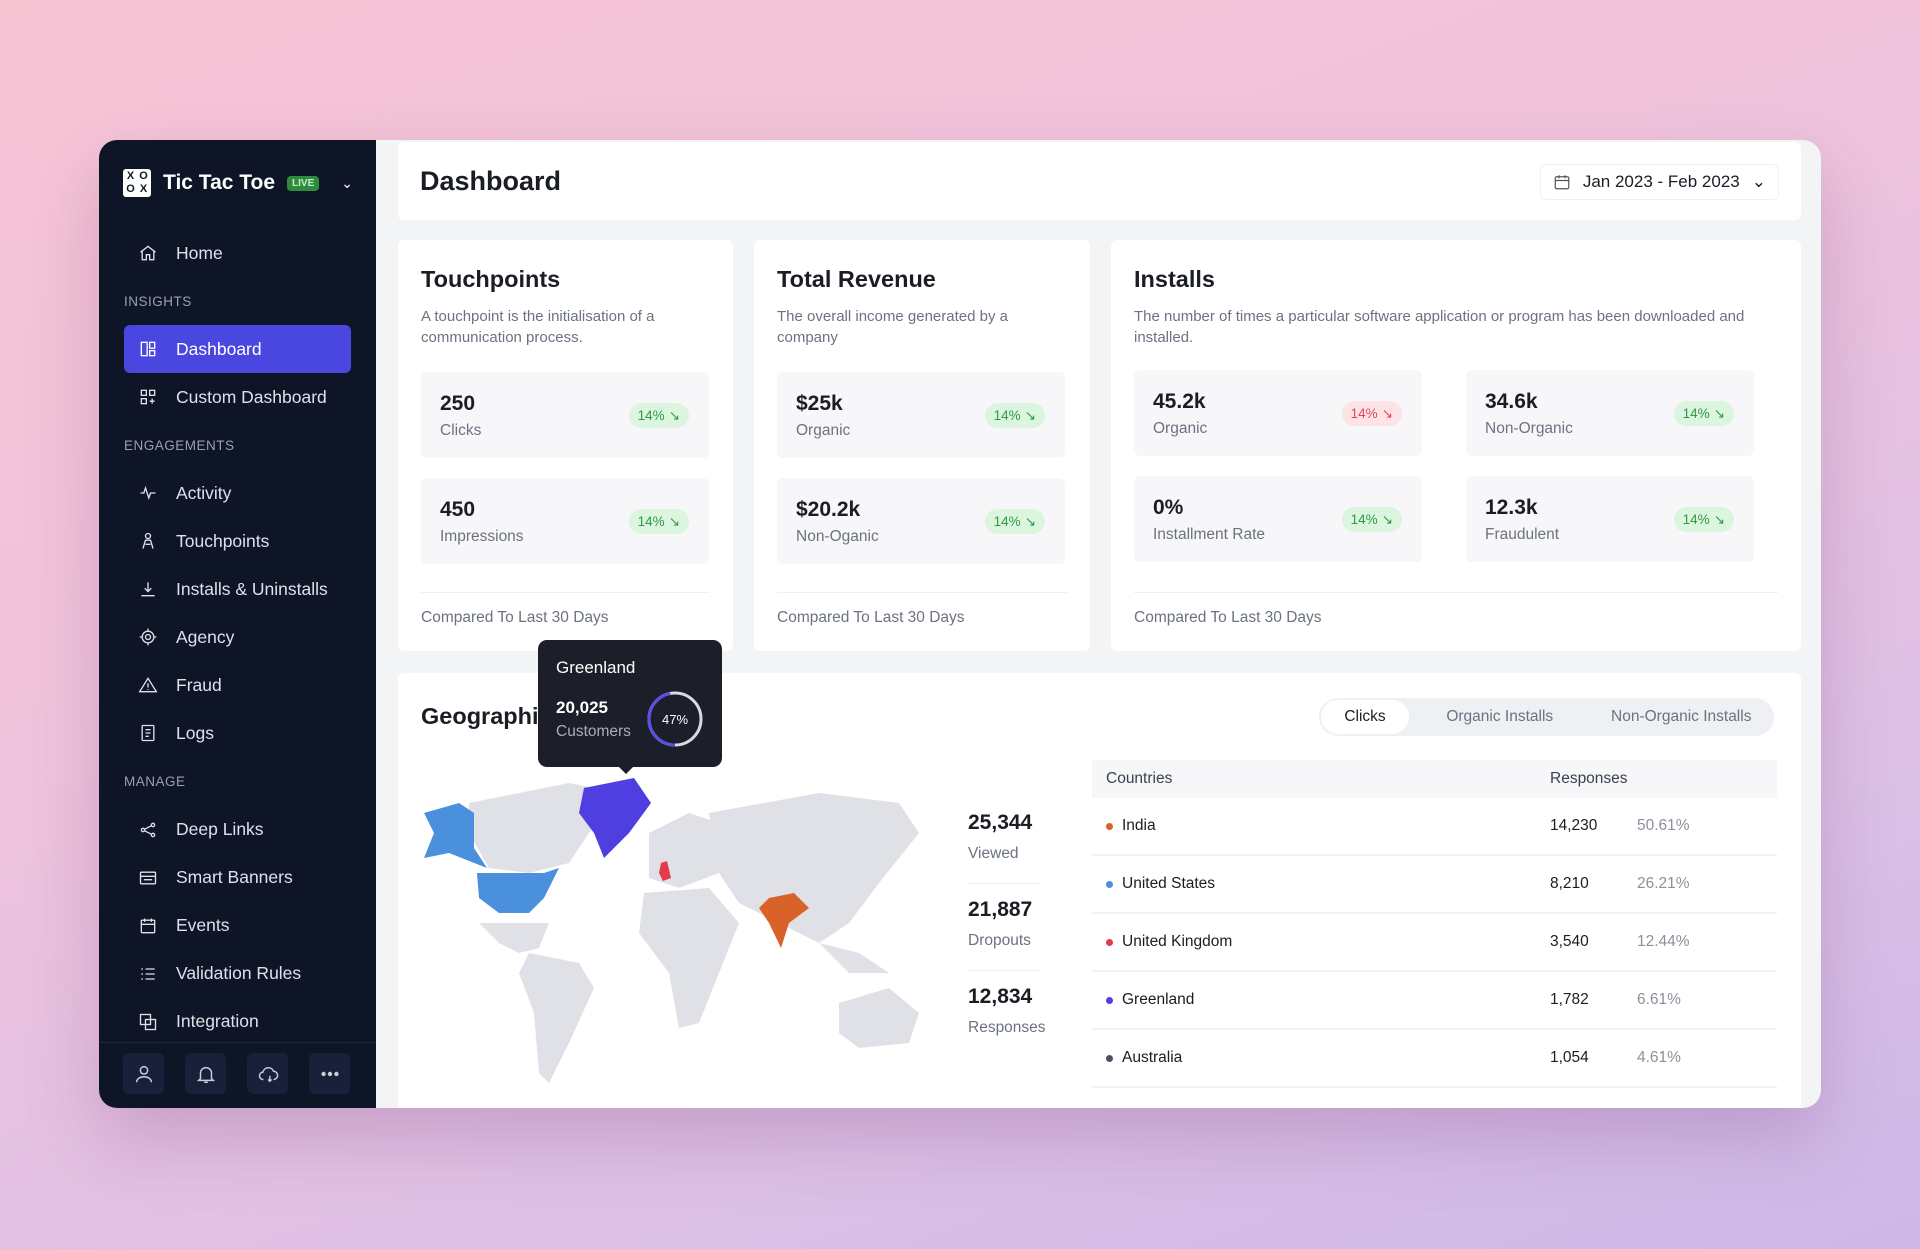 Image resolution: width=1920 pixels, height=1249 pixels. I want to click on more-button, so click(329, 1073).